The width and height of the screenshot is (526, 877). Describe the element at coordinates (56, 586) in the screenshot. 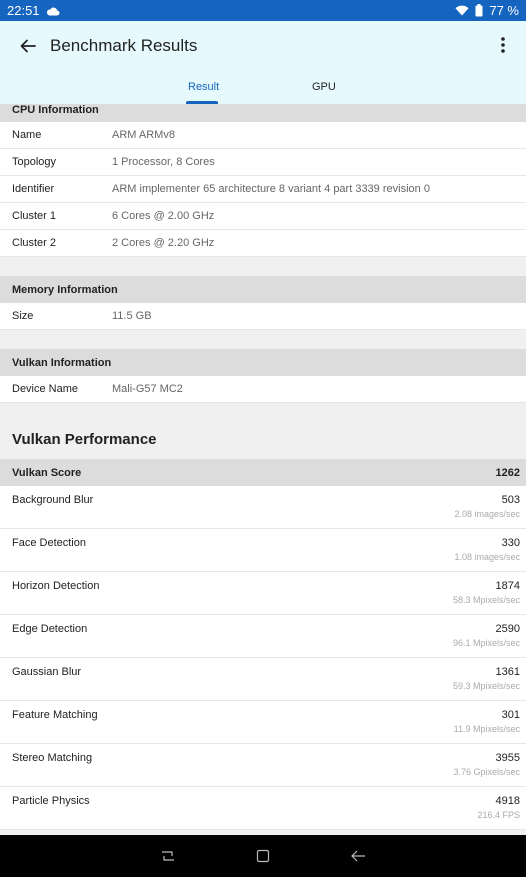

I see `workload-name: Horizon Detection` at that location.